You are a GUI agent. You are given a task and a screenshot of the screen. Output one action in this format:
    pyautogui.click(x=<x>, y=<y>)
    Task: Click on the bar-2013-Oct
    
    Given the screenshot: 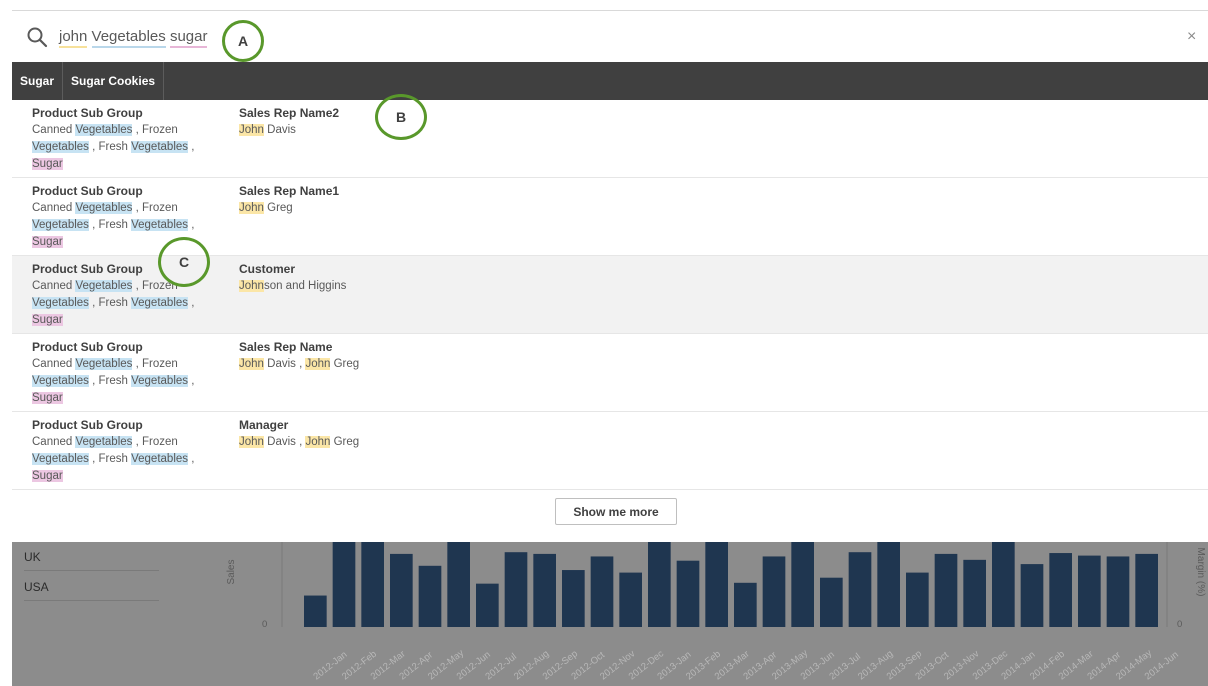 What is the action you would take?
    pyautogui.click(x=917, y=599)
    